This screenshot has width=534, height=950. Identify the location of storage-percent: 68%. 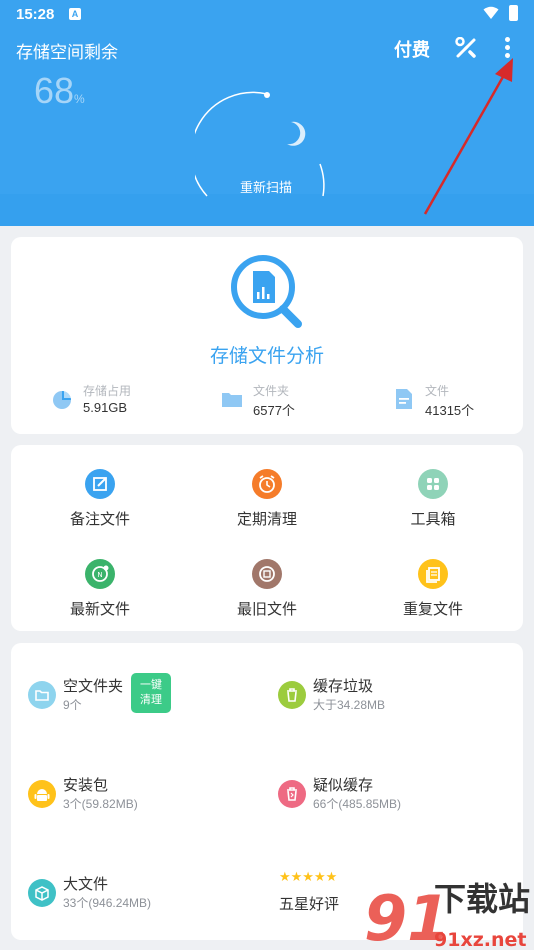
(59, 91).